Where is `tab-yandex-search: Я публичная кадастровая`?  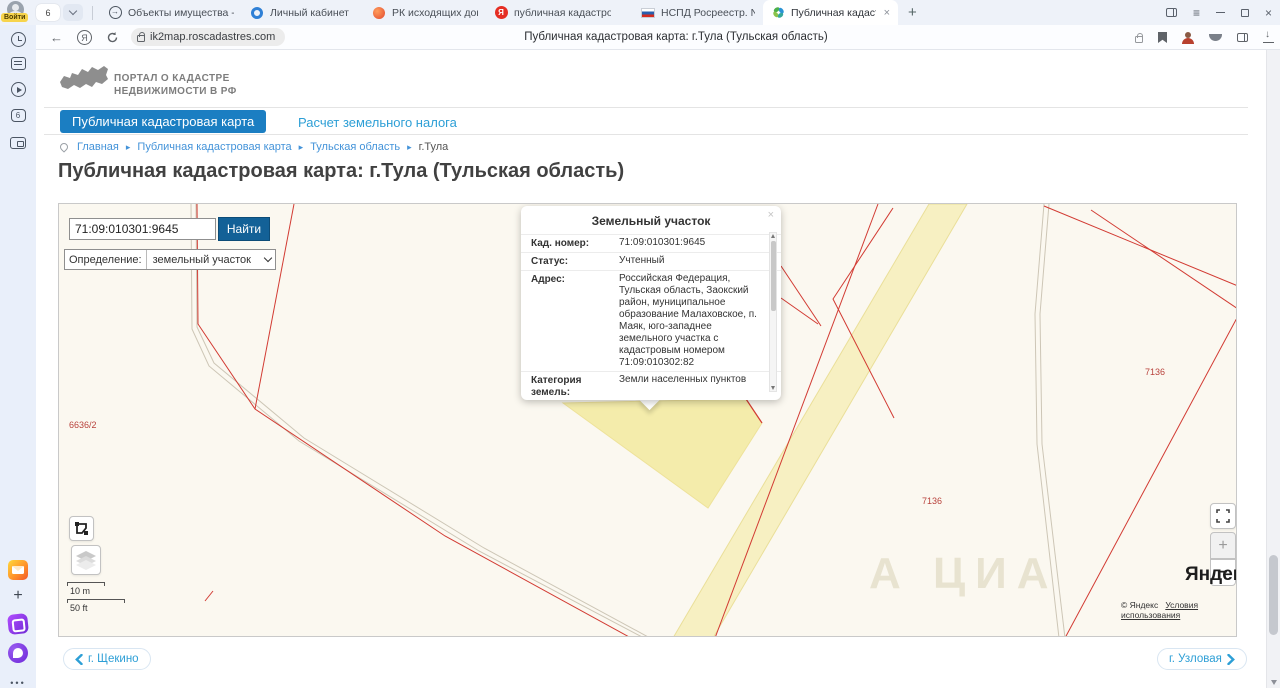
tab-yandex-search: Я публичная кадастровая is located at coordinates (552, 12).